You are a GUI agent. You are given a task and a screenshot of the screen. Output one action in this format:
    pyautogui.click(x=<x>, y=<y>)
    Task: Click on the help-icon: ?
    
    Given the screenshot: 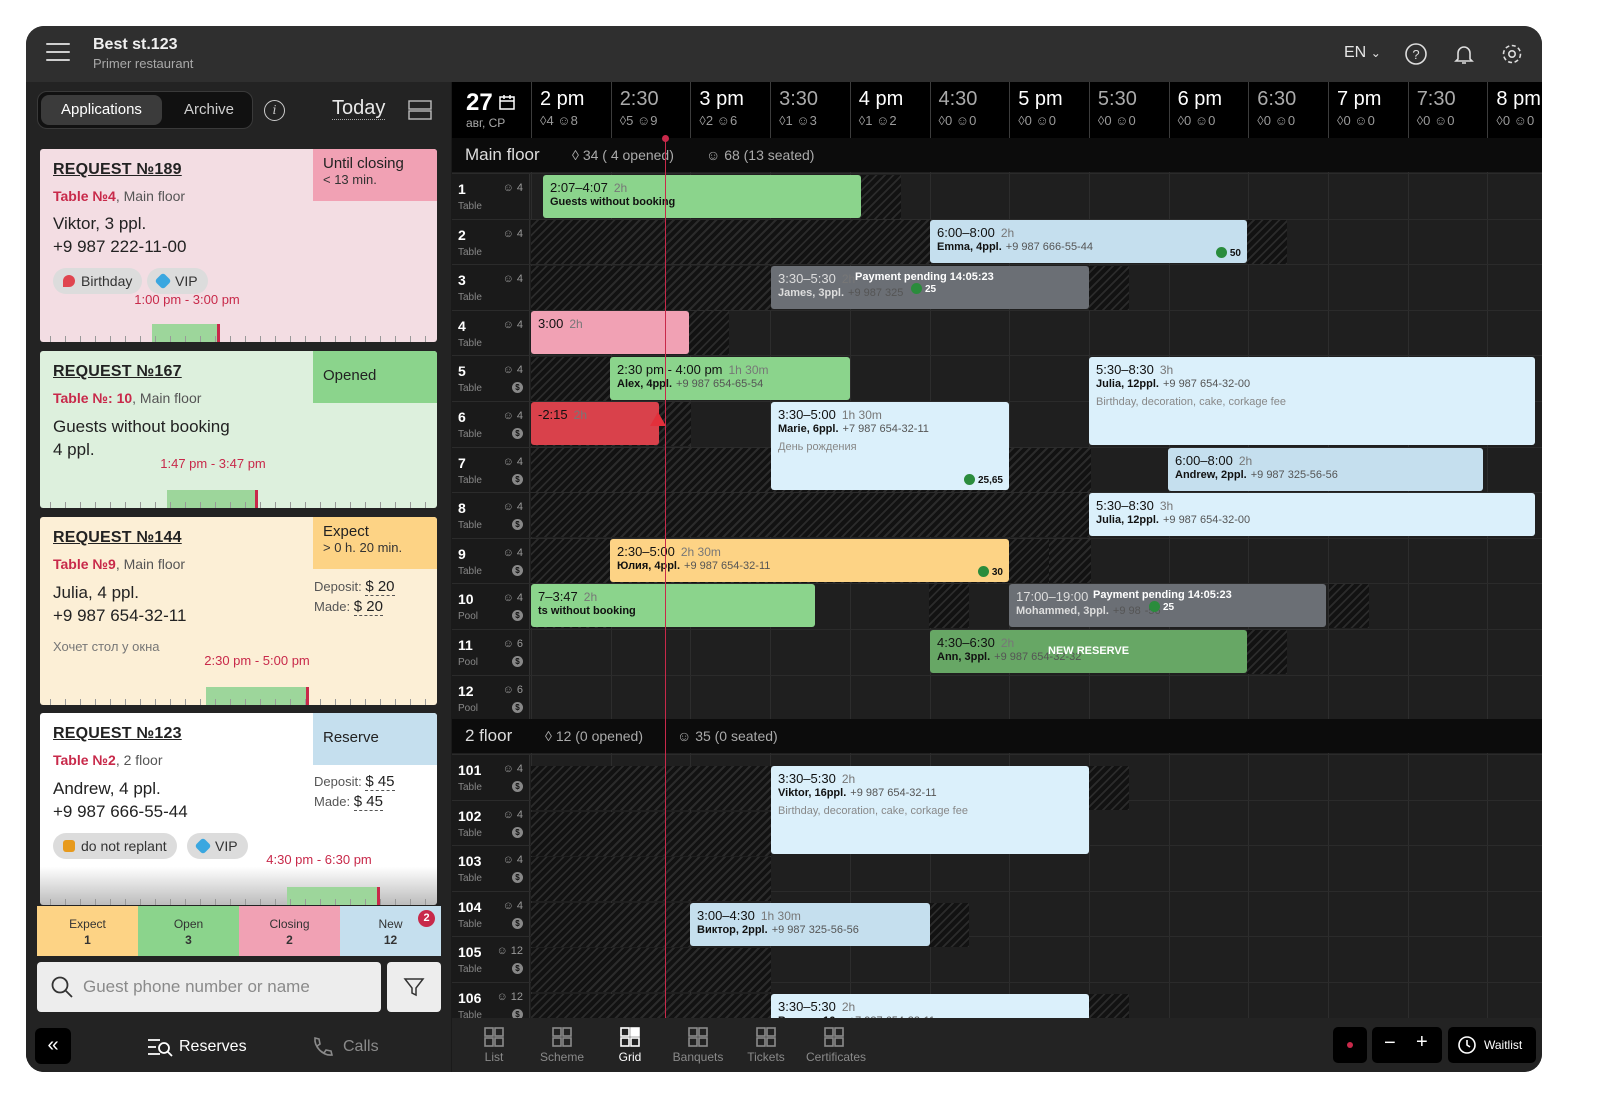 What is the action you would take?
    pyautogui.click(x=1416, y=54)
    